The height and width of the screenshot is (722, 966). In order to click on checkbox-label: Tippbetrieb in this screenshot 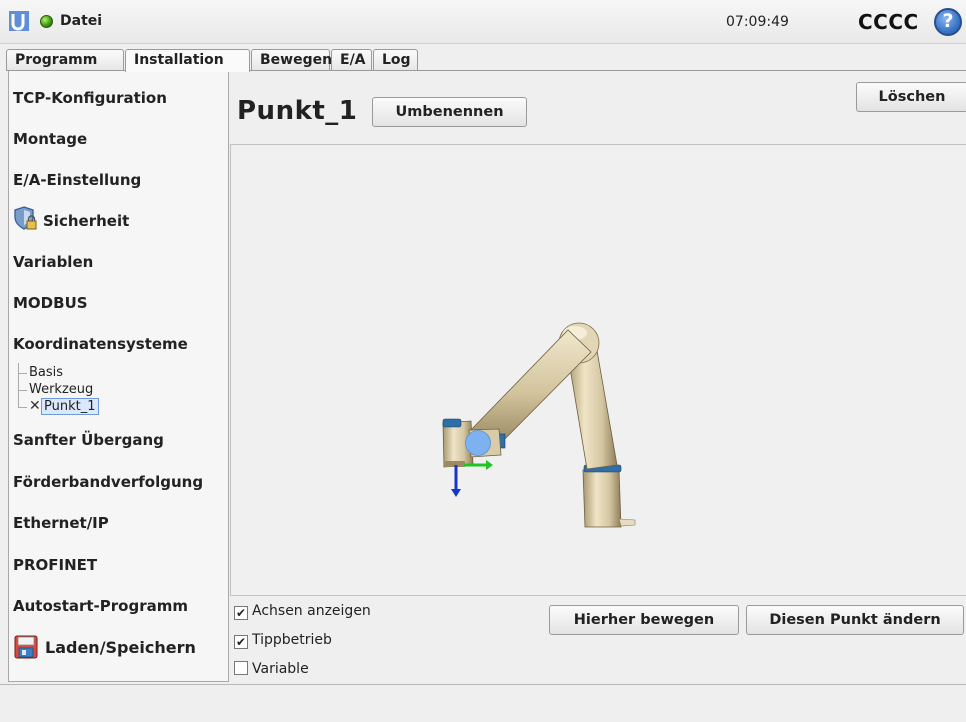, I will do `click(292, 640)`.